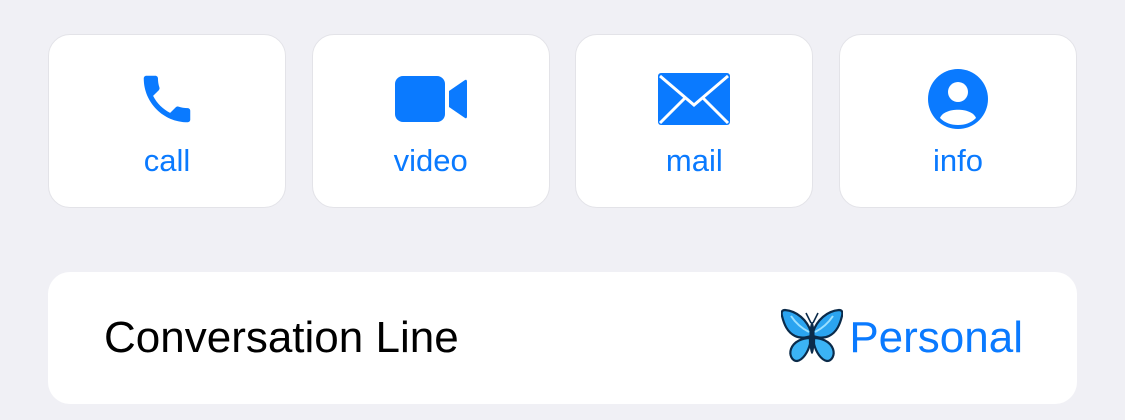 The width and height of the screenshot is (1125, 420). I want to click on envelope-icon, so click(694, 99).